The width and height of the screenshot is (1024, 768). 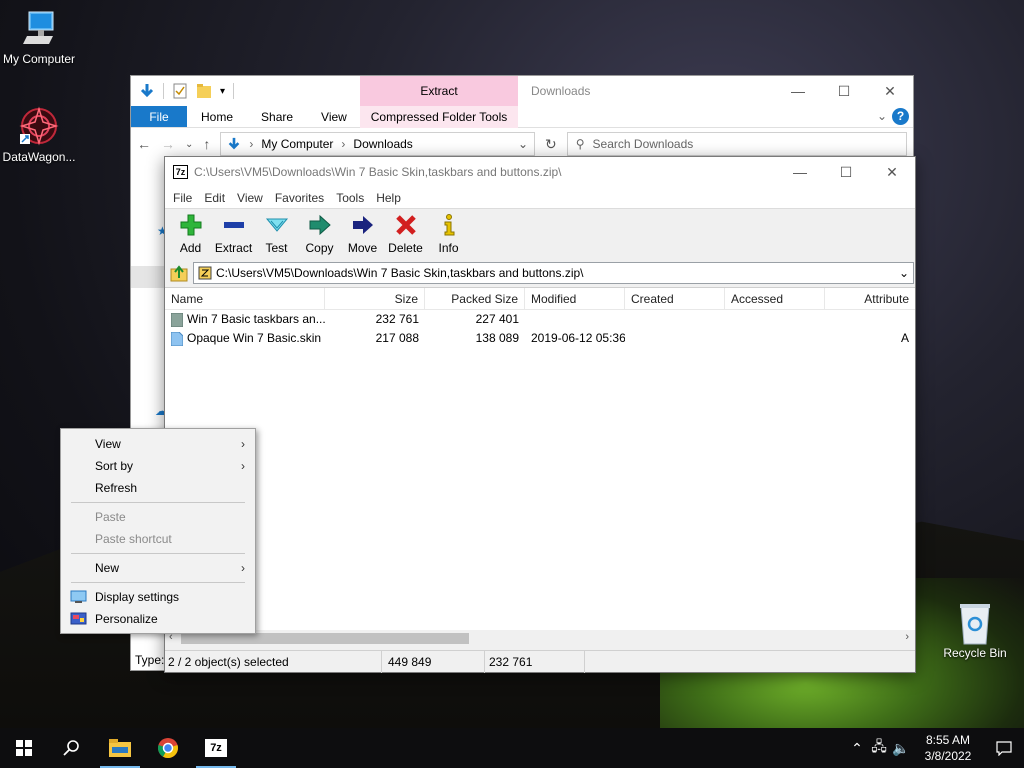 I want to click on tab-compressed-folder-tools: Compressed Folder Tools, so click(x=439, y=117).